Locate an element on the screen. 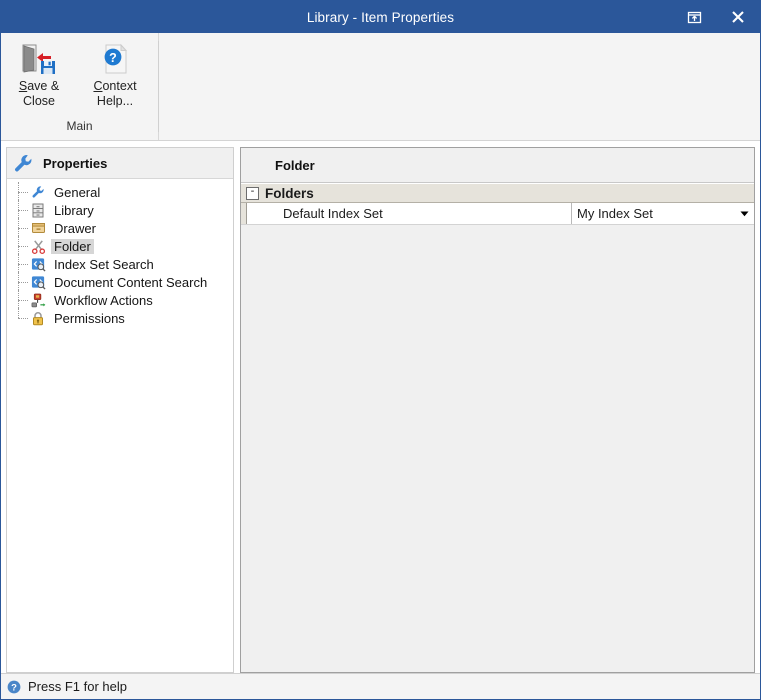  restore-window-button is located at coordinates (694, 17).